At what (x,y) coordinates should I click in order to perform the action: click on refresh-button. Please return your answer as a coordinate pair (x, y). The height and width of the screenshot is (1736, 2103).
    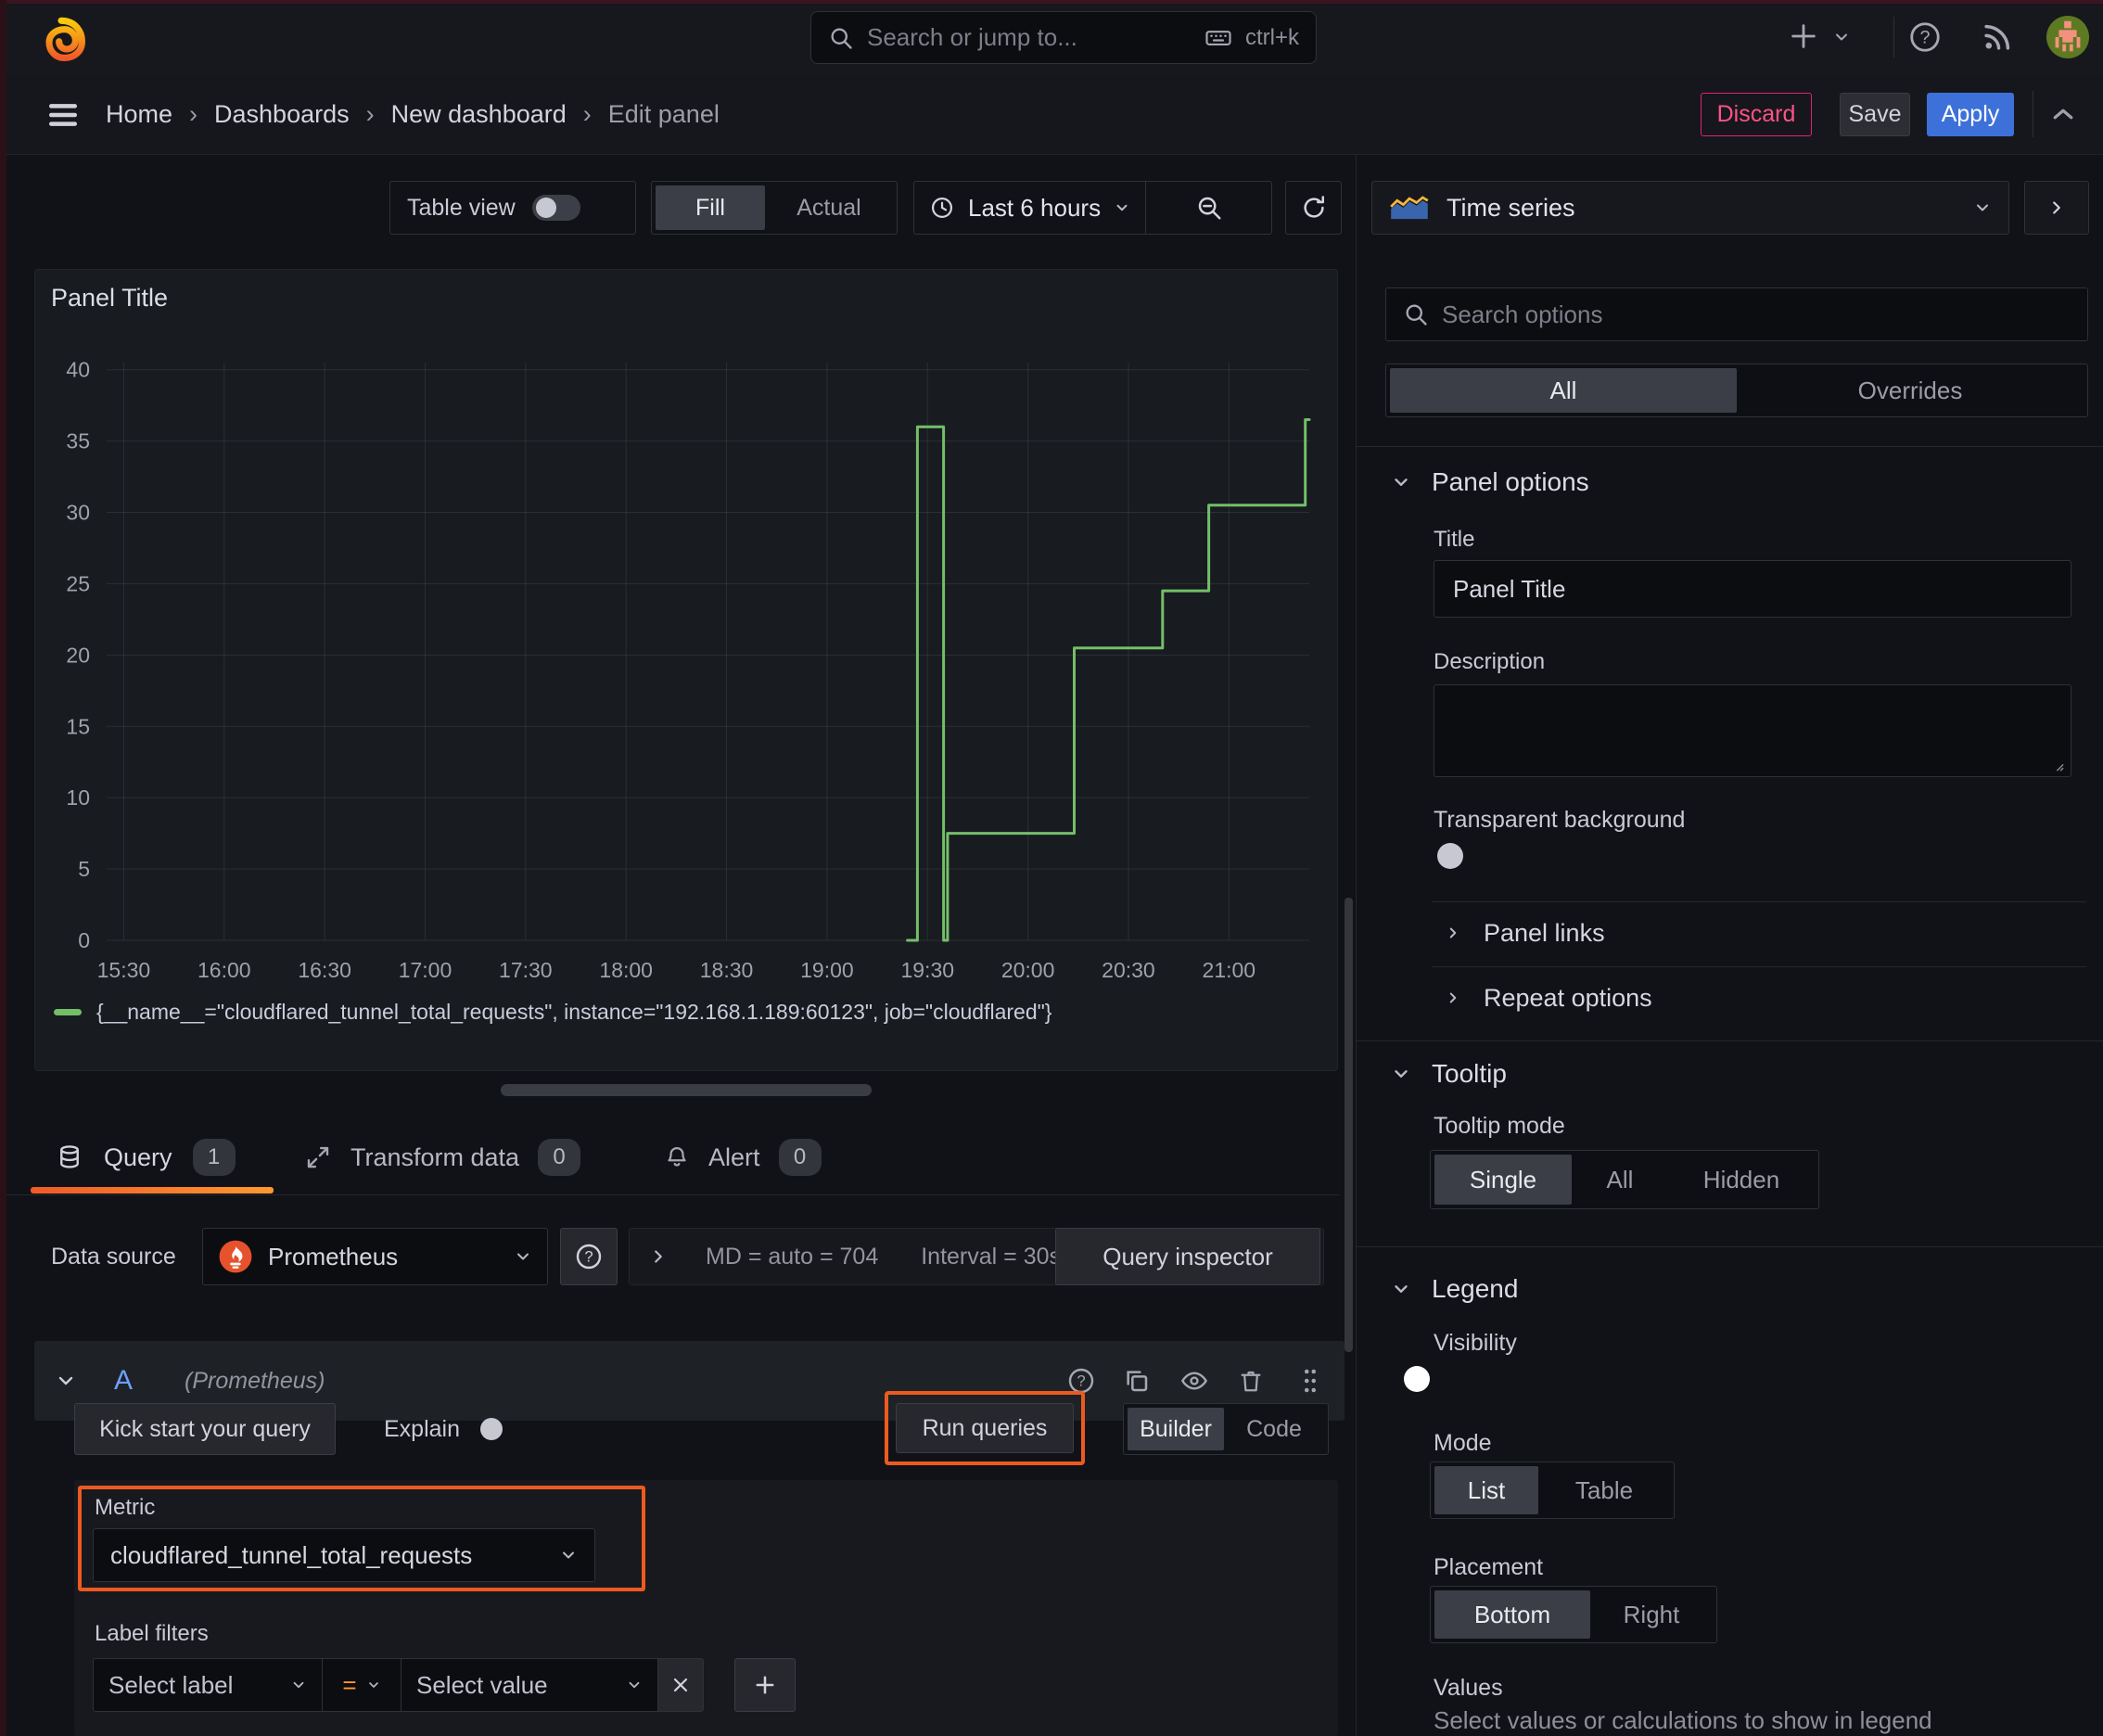
    Looking at the image, I should click on (1313, 208).